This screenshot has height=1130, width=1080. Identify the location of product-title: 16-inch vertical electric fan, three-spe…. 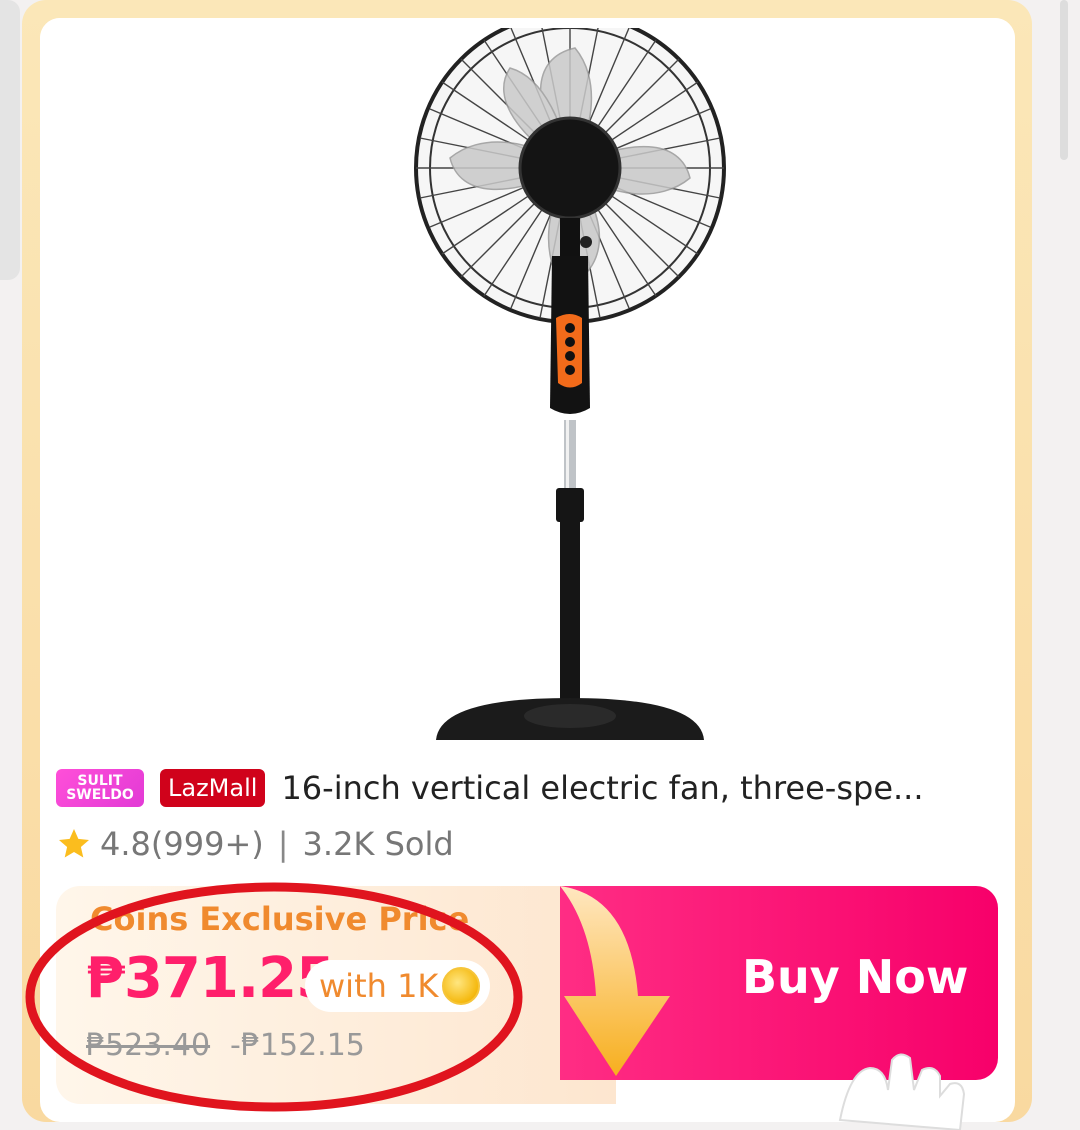
(602, 788).